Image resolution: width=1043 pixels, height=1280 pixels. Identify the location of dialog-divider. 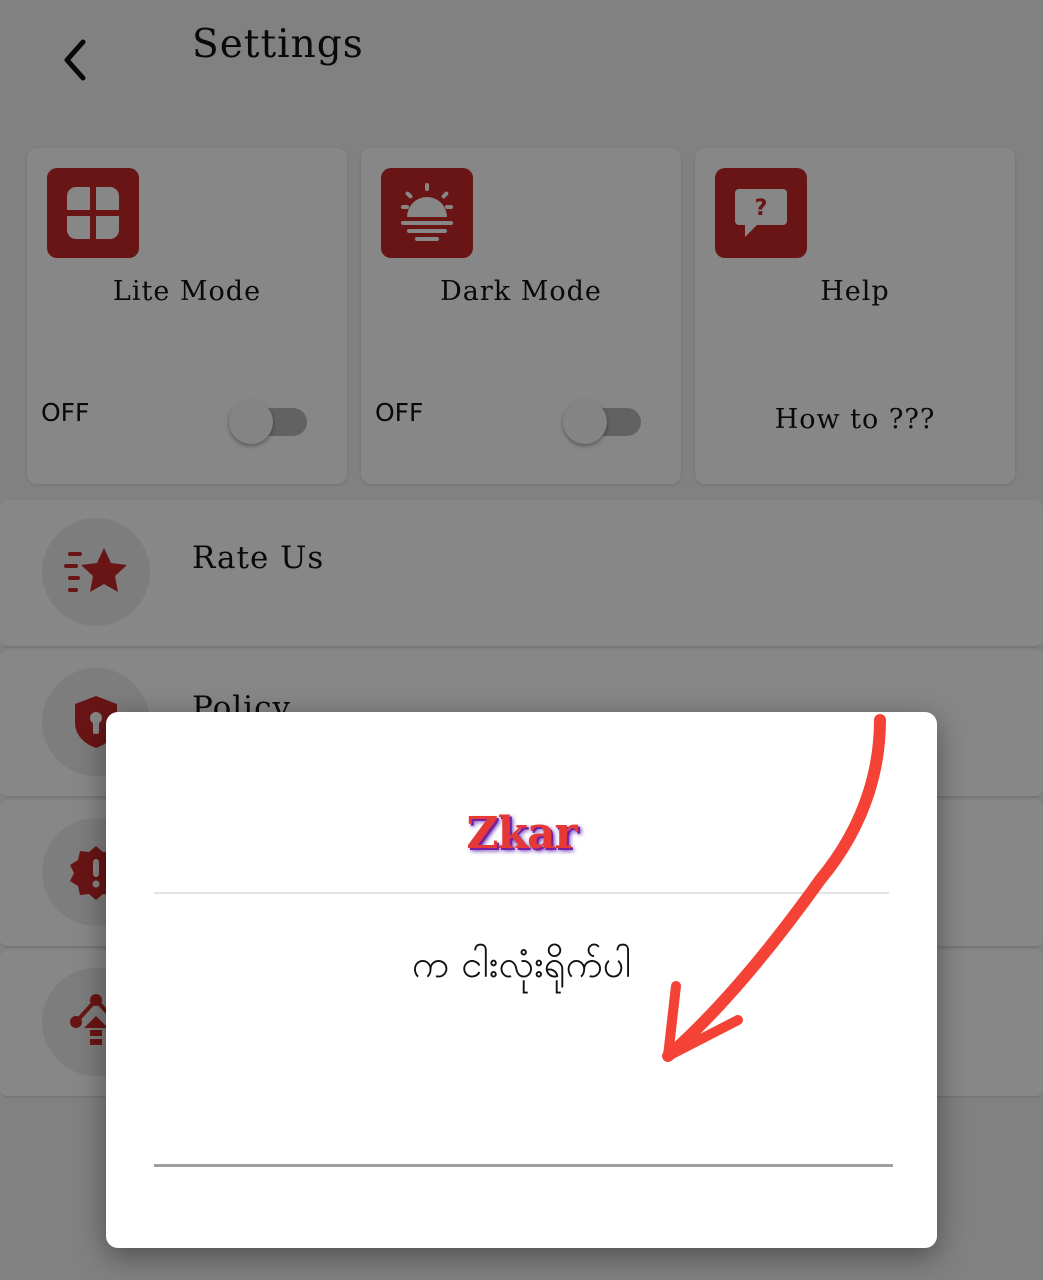
(521, 893).